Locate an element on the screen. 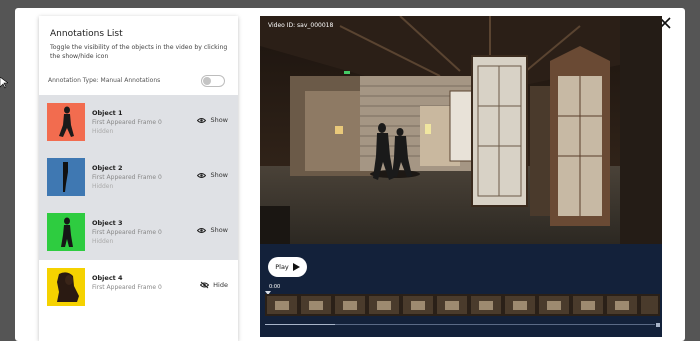  timecode: 0:00 is located at coordinates (275, 287).